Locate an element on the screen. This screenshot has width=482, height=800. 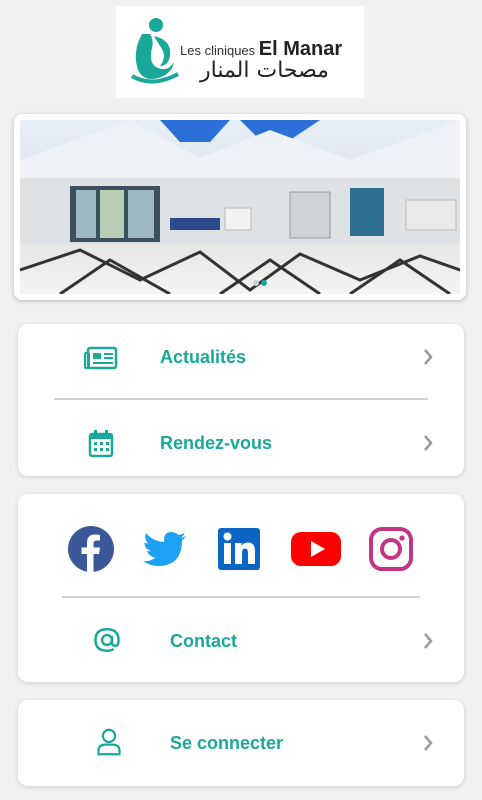
actualites-label: Actualités is located at coordinates (203, 357).